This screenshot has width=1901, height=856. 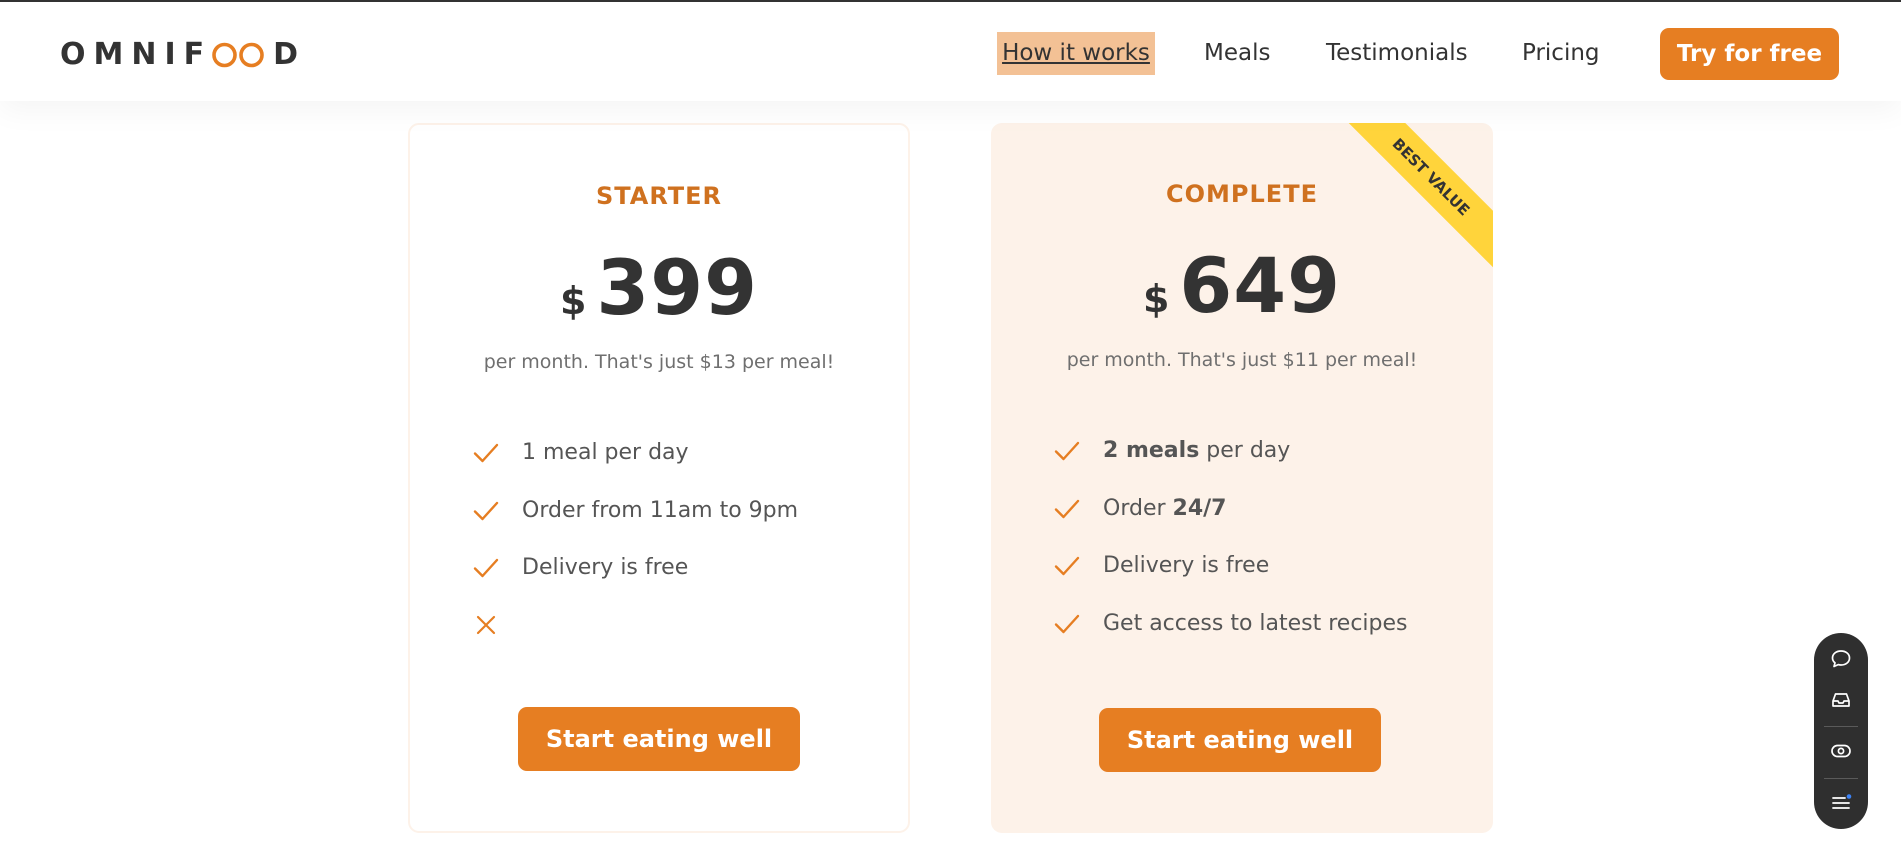 What do you see at coordinates (1237, 53) in the screenshot?
I see `nav-link-meals: Meals` at bounding box center [1237, 53].